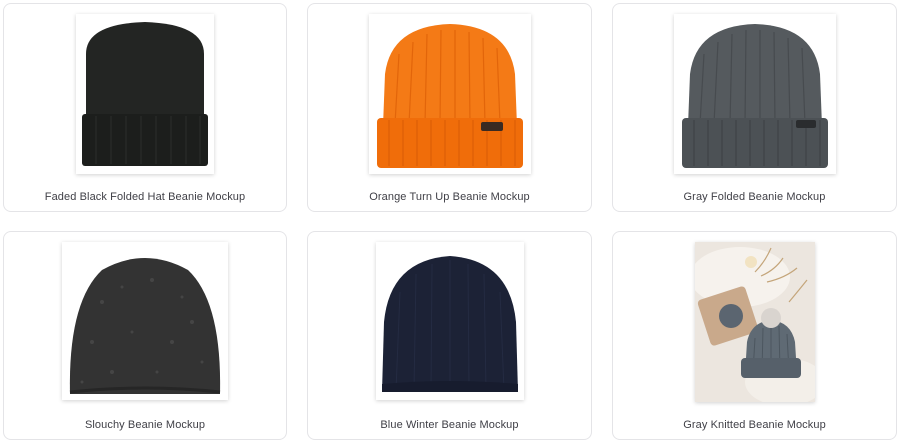 This screenshot has width=900, height=443. I want to click on slouchy-beanie-image, so click(145, 321).